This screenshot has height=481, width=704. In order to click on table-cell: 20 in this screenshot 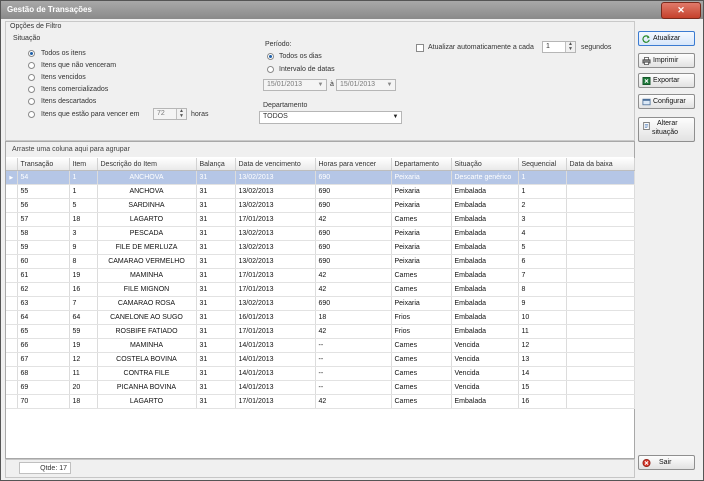, I will do `click(83, 387)`.